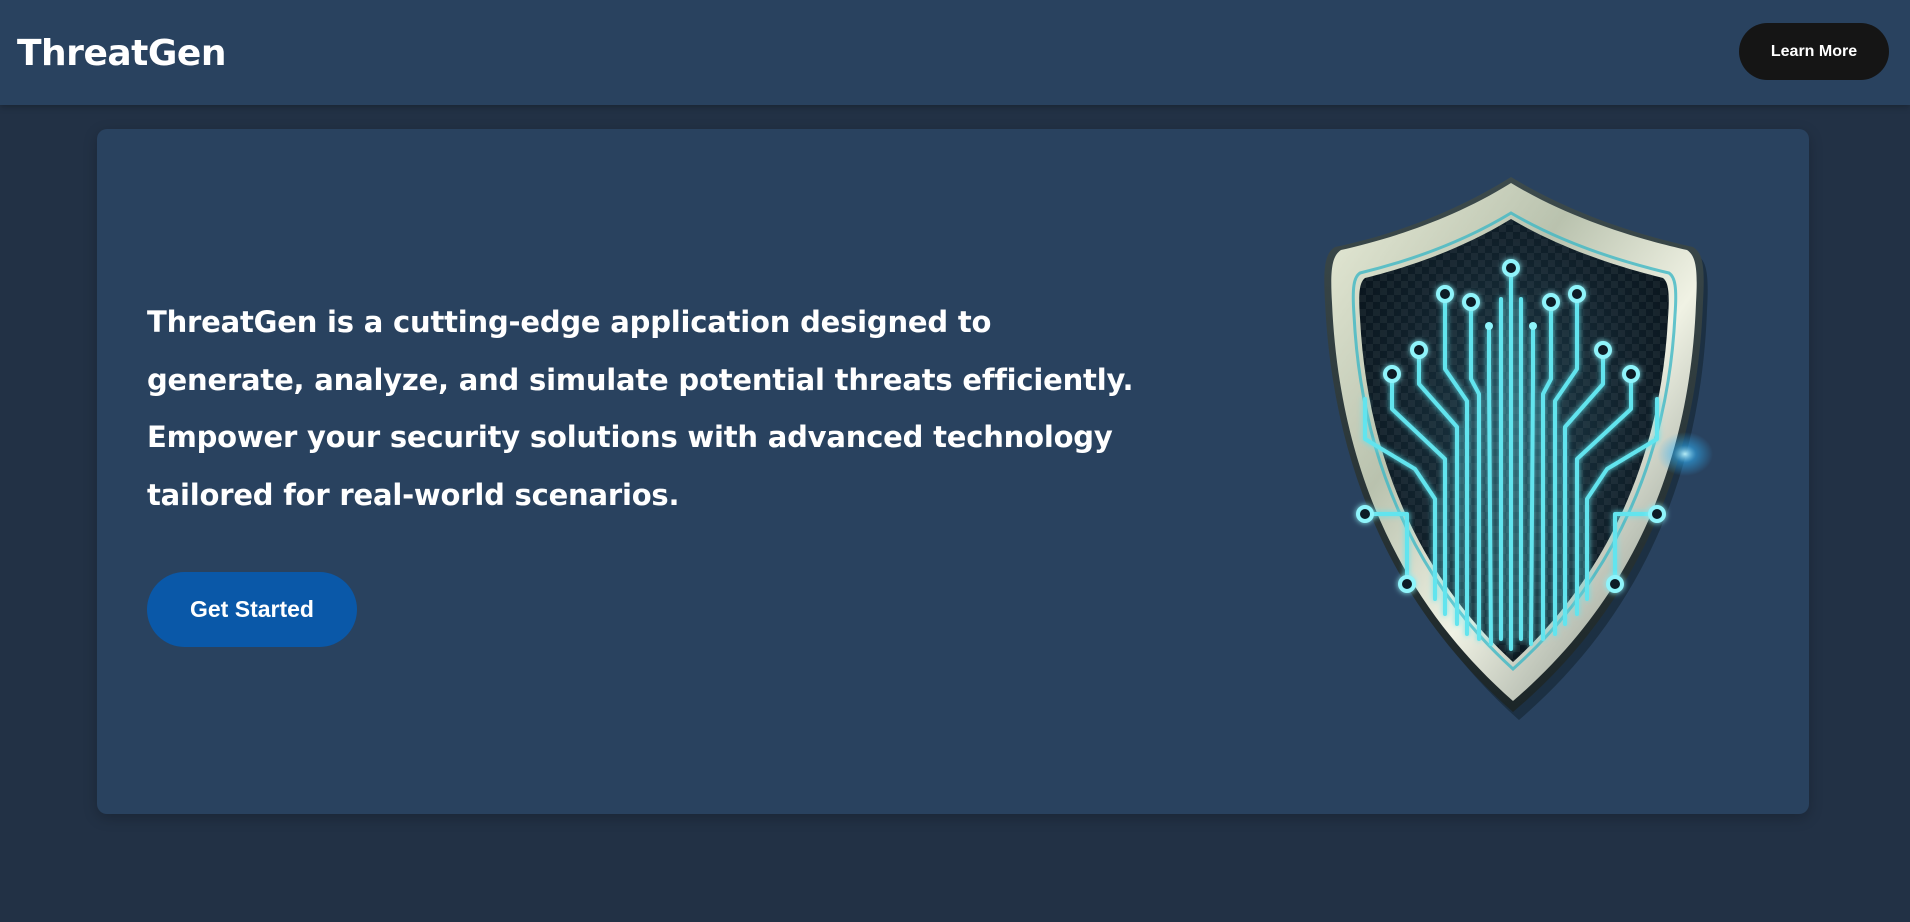 The width and height of the screenshot is (1910, 922). I want to click on top-navbar: ThreatGen Learn More, so click(955, 52).